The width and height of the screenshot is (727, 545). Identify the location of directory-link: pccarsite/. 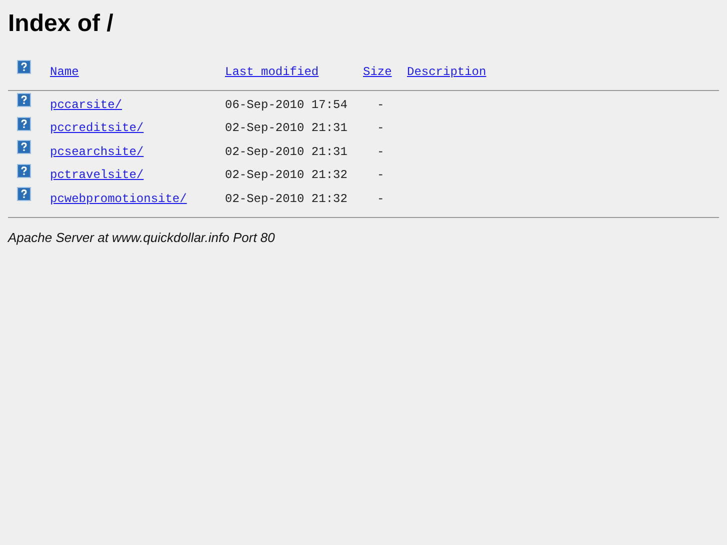
(86, 105).